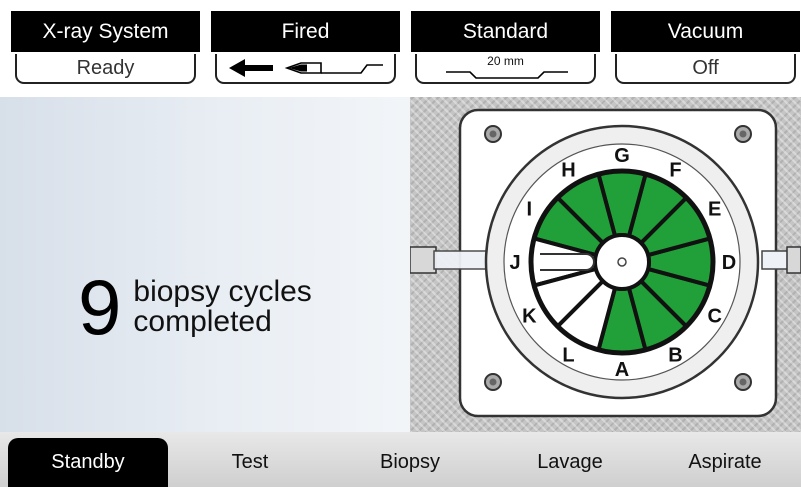  Describe the element at coordinates (529, 317) in the screenshot. I see `chamber-label-k: K` at that location.